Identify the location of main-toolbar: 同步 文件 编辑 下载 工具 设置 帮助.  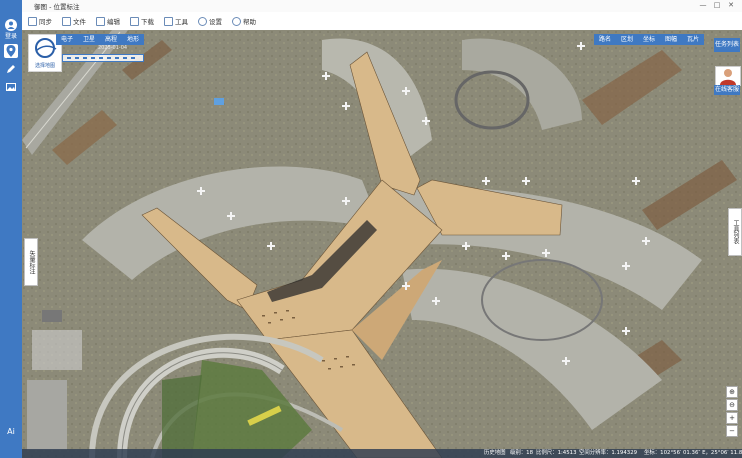
(382, 21).